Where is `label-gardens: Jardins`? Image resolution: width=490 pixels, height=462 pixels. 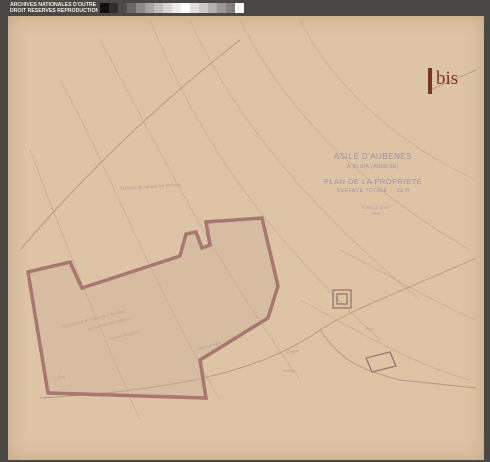
label-gardens: Jardins is located at coordinates (288, 370).